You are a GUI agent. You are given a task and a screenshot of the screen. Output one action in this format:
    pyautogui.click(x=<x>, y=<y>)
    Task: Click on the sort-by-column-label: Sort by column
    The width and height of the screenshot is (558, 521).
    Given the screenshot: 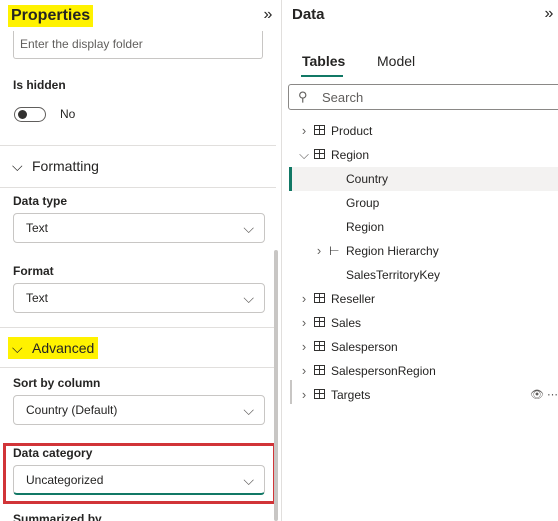 What is the action you would take?
    pyautogui.click(x=57, y=383)
    